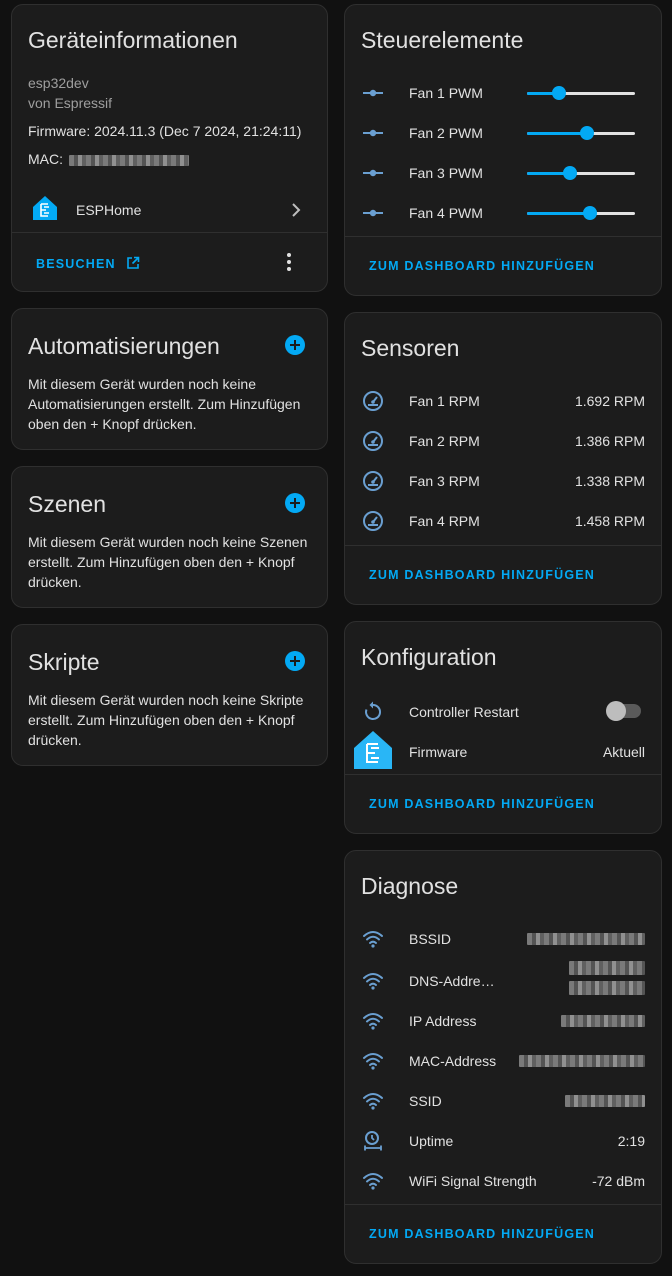 This screenshot has width=672, height=1276. I want to click on wifi-signal-row: WiFi Signal Strength -72 dBm, so click(503, 1181).